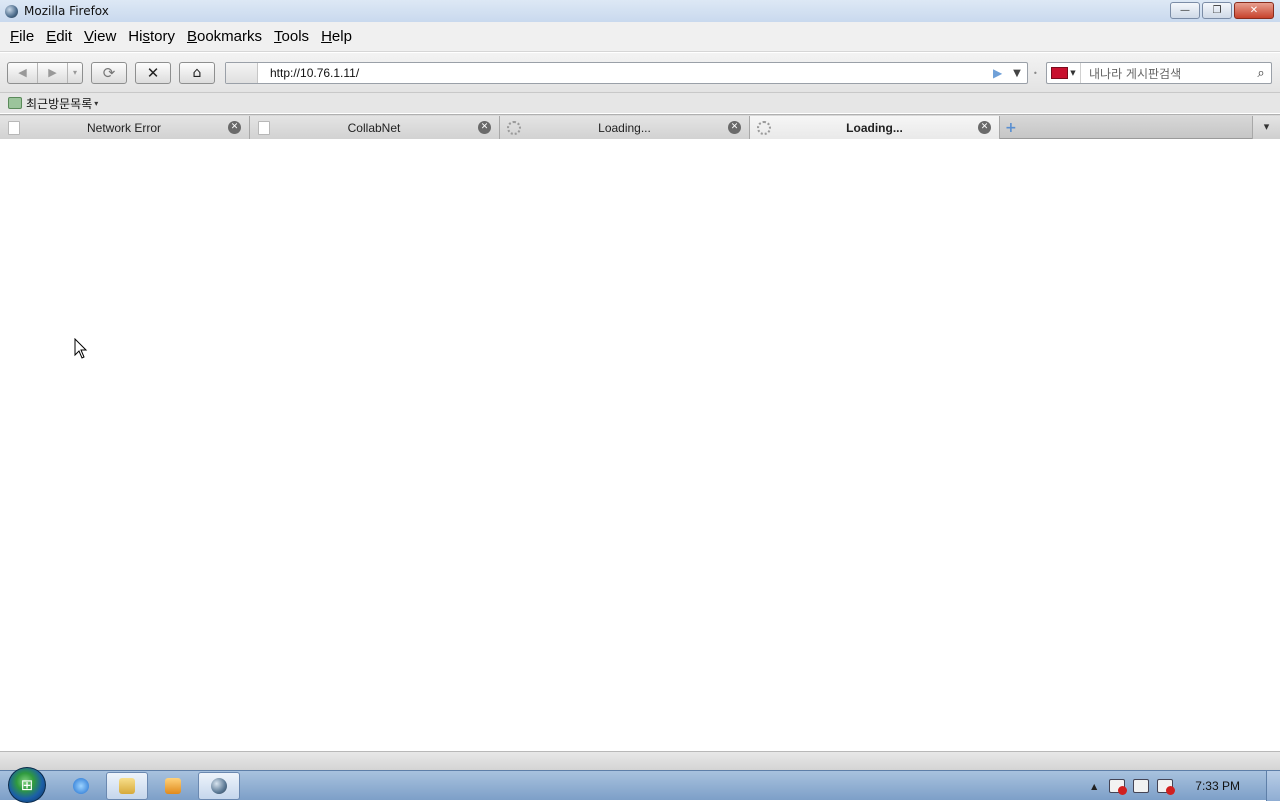 This screenshot has width=1280, height=803. What do you see at coordinates (1094, 786) in the screenshot?
I see `show-hidden-icons-button: ▲` at bounding box center [1094, 786].